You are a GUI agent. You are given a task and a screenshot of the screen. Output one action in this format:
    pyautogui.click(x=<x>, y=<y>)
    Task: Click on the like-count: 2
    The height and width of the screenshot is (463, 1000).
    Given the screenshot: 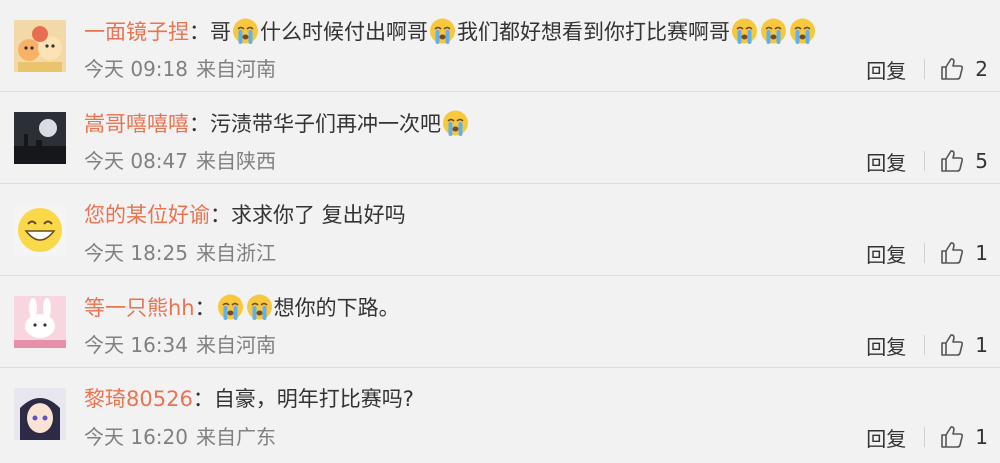 What is the action you would take?
    pyautogui.click(x=981, y=69)
    